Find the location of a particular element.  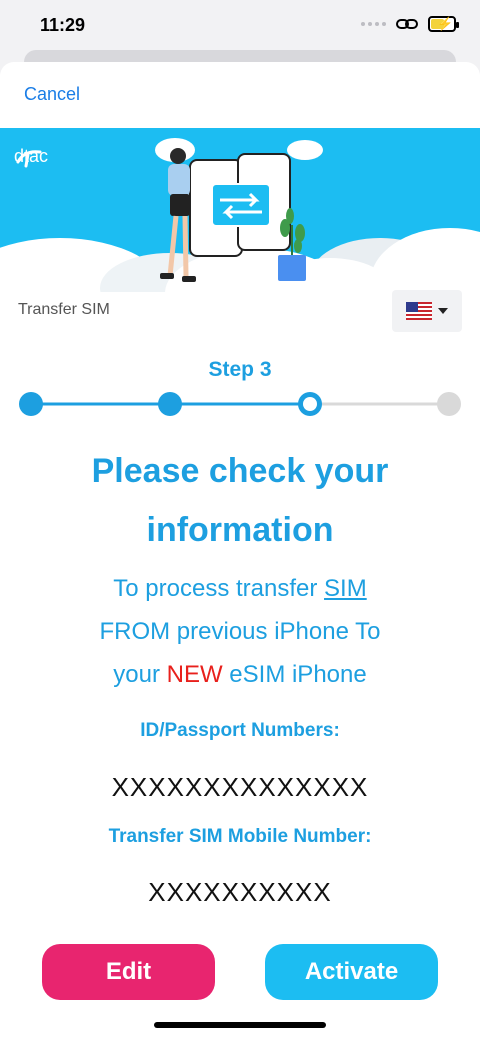

banner-illustration is located at coordinates (240, 215).